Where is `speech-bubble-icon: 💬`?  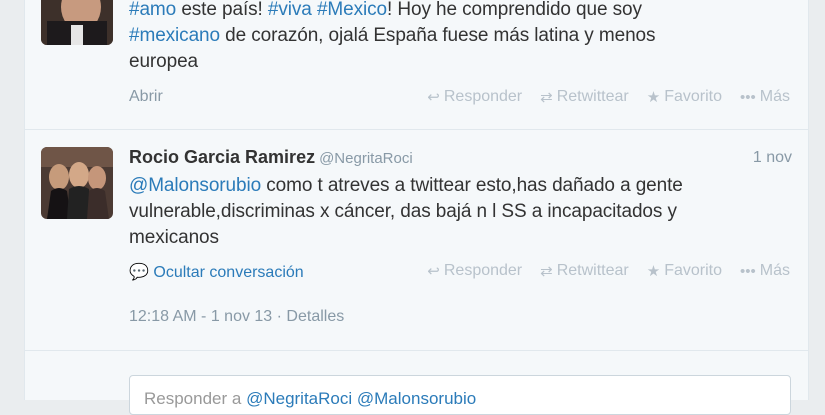
speech-bubble-icon: 💬 is located at coordinates (139, 272).